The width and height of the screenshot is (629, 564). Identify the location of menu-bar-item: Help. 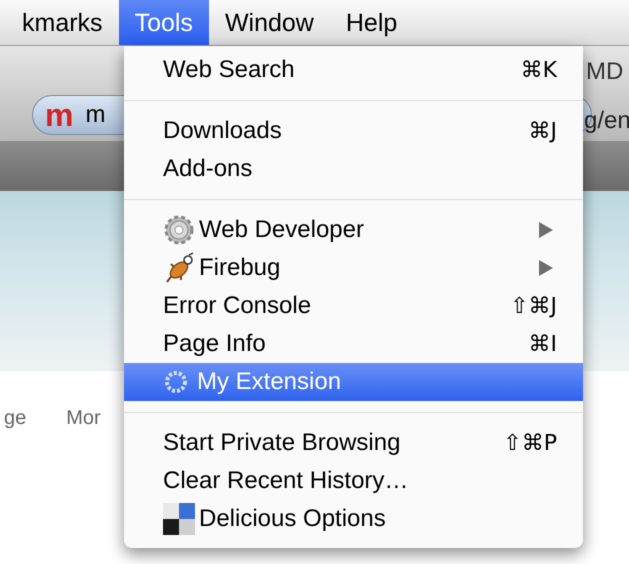
(372, 22).